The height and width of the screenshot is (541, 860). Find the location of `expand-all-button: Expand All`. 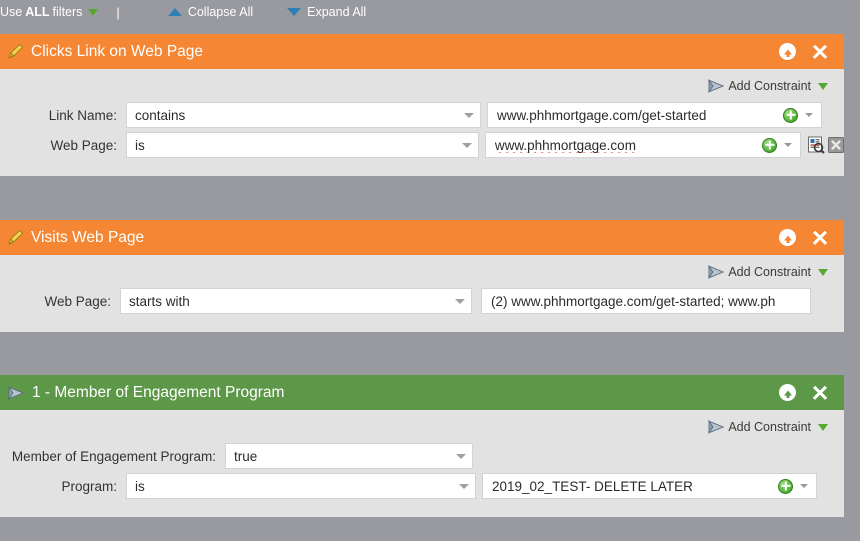

expand-all-button: Expand All is located at coordinates (326, 12).